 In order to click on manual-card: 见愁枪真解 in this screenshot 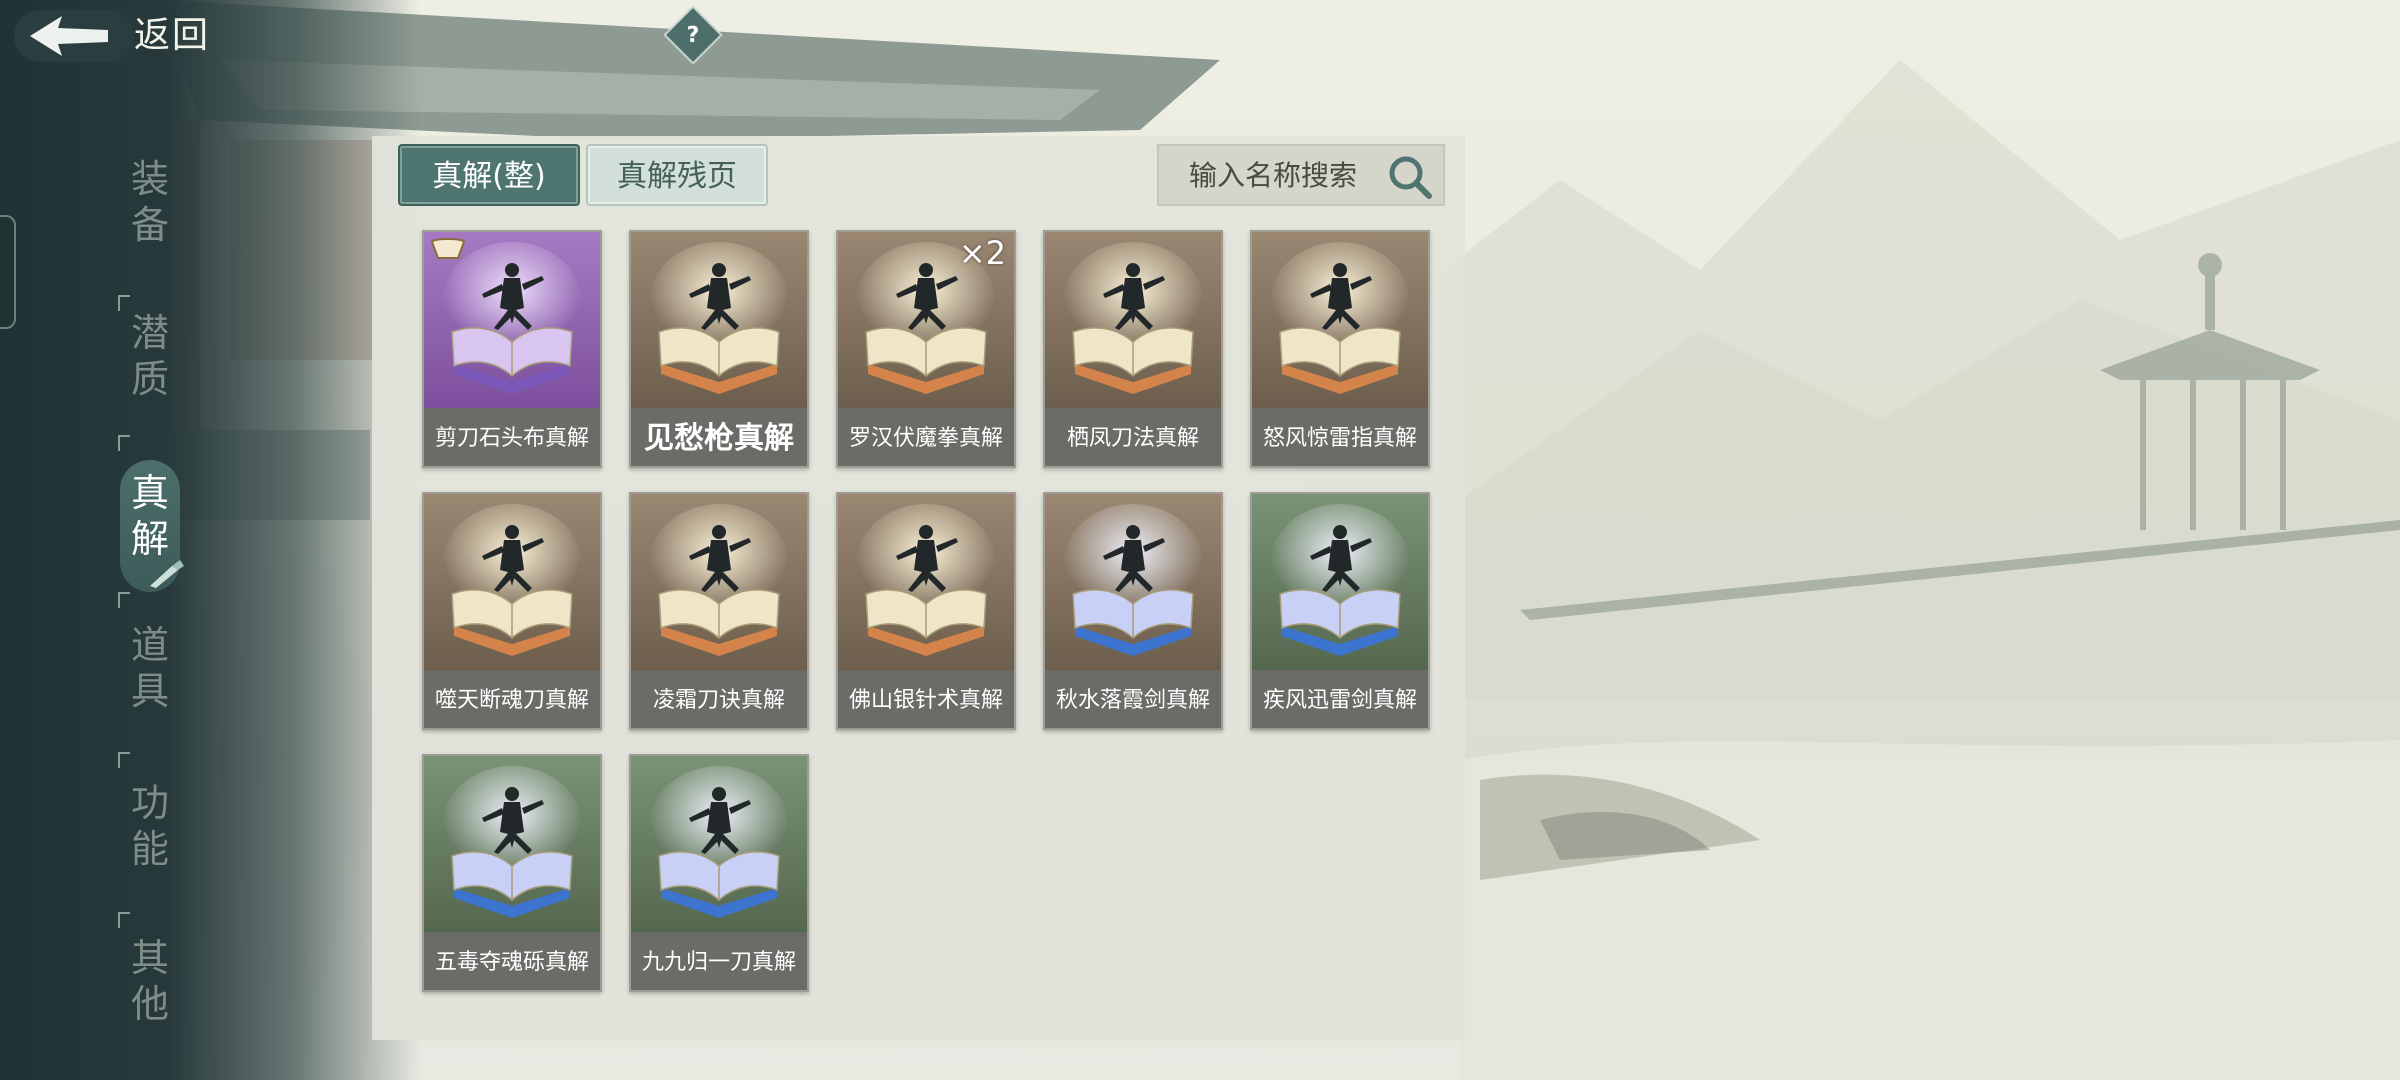, I will do `click(719, 349)`.